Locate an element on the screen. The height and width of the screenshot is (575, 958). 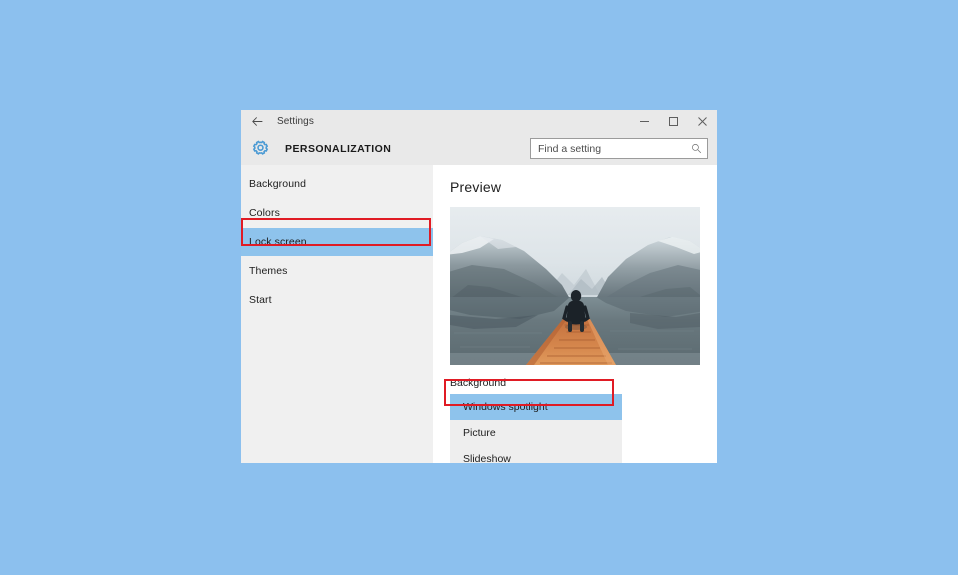
lock-screen-preview-image is located at coordinates (575, 286).